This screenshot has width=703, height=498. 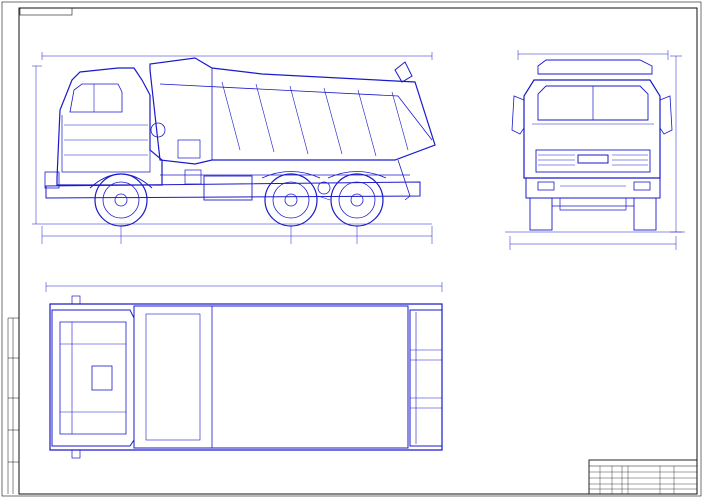 What do you see at coordinates (109, 126) in the screenshot?
I see `side-cab` at bounding box center [109, 126].